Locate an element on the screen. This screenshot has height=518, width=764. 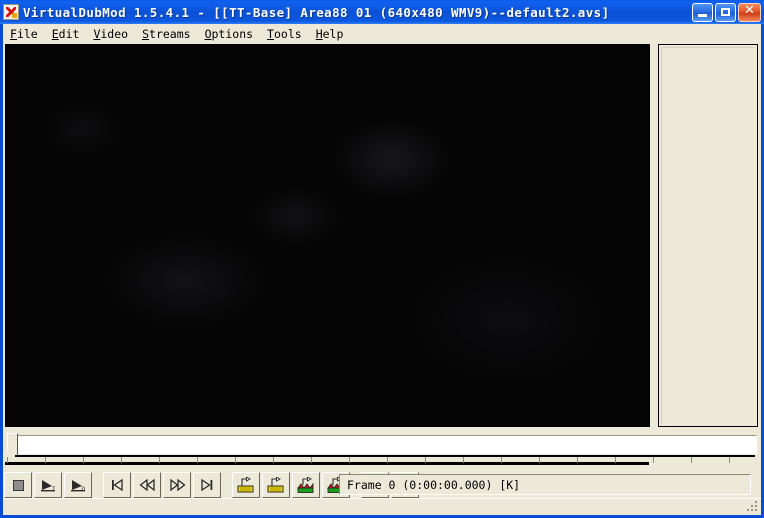
next-keyframe-button is located at coordinates (276, 485).